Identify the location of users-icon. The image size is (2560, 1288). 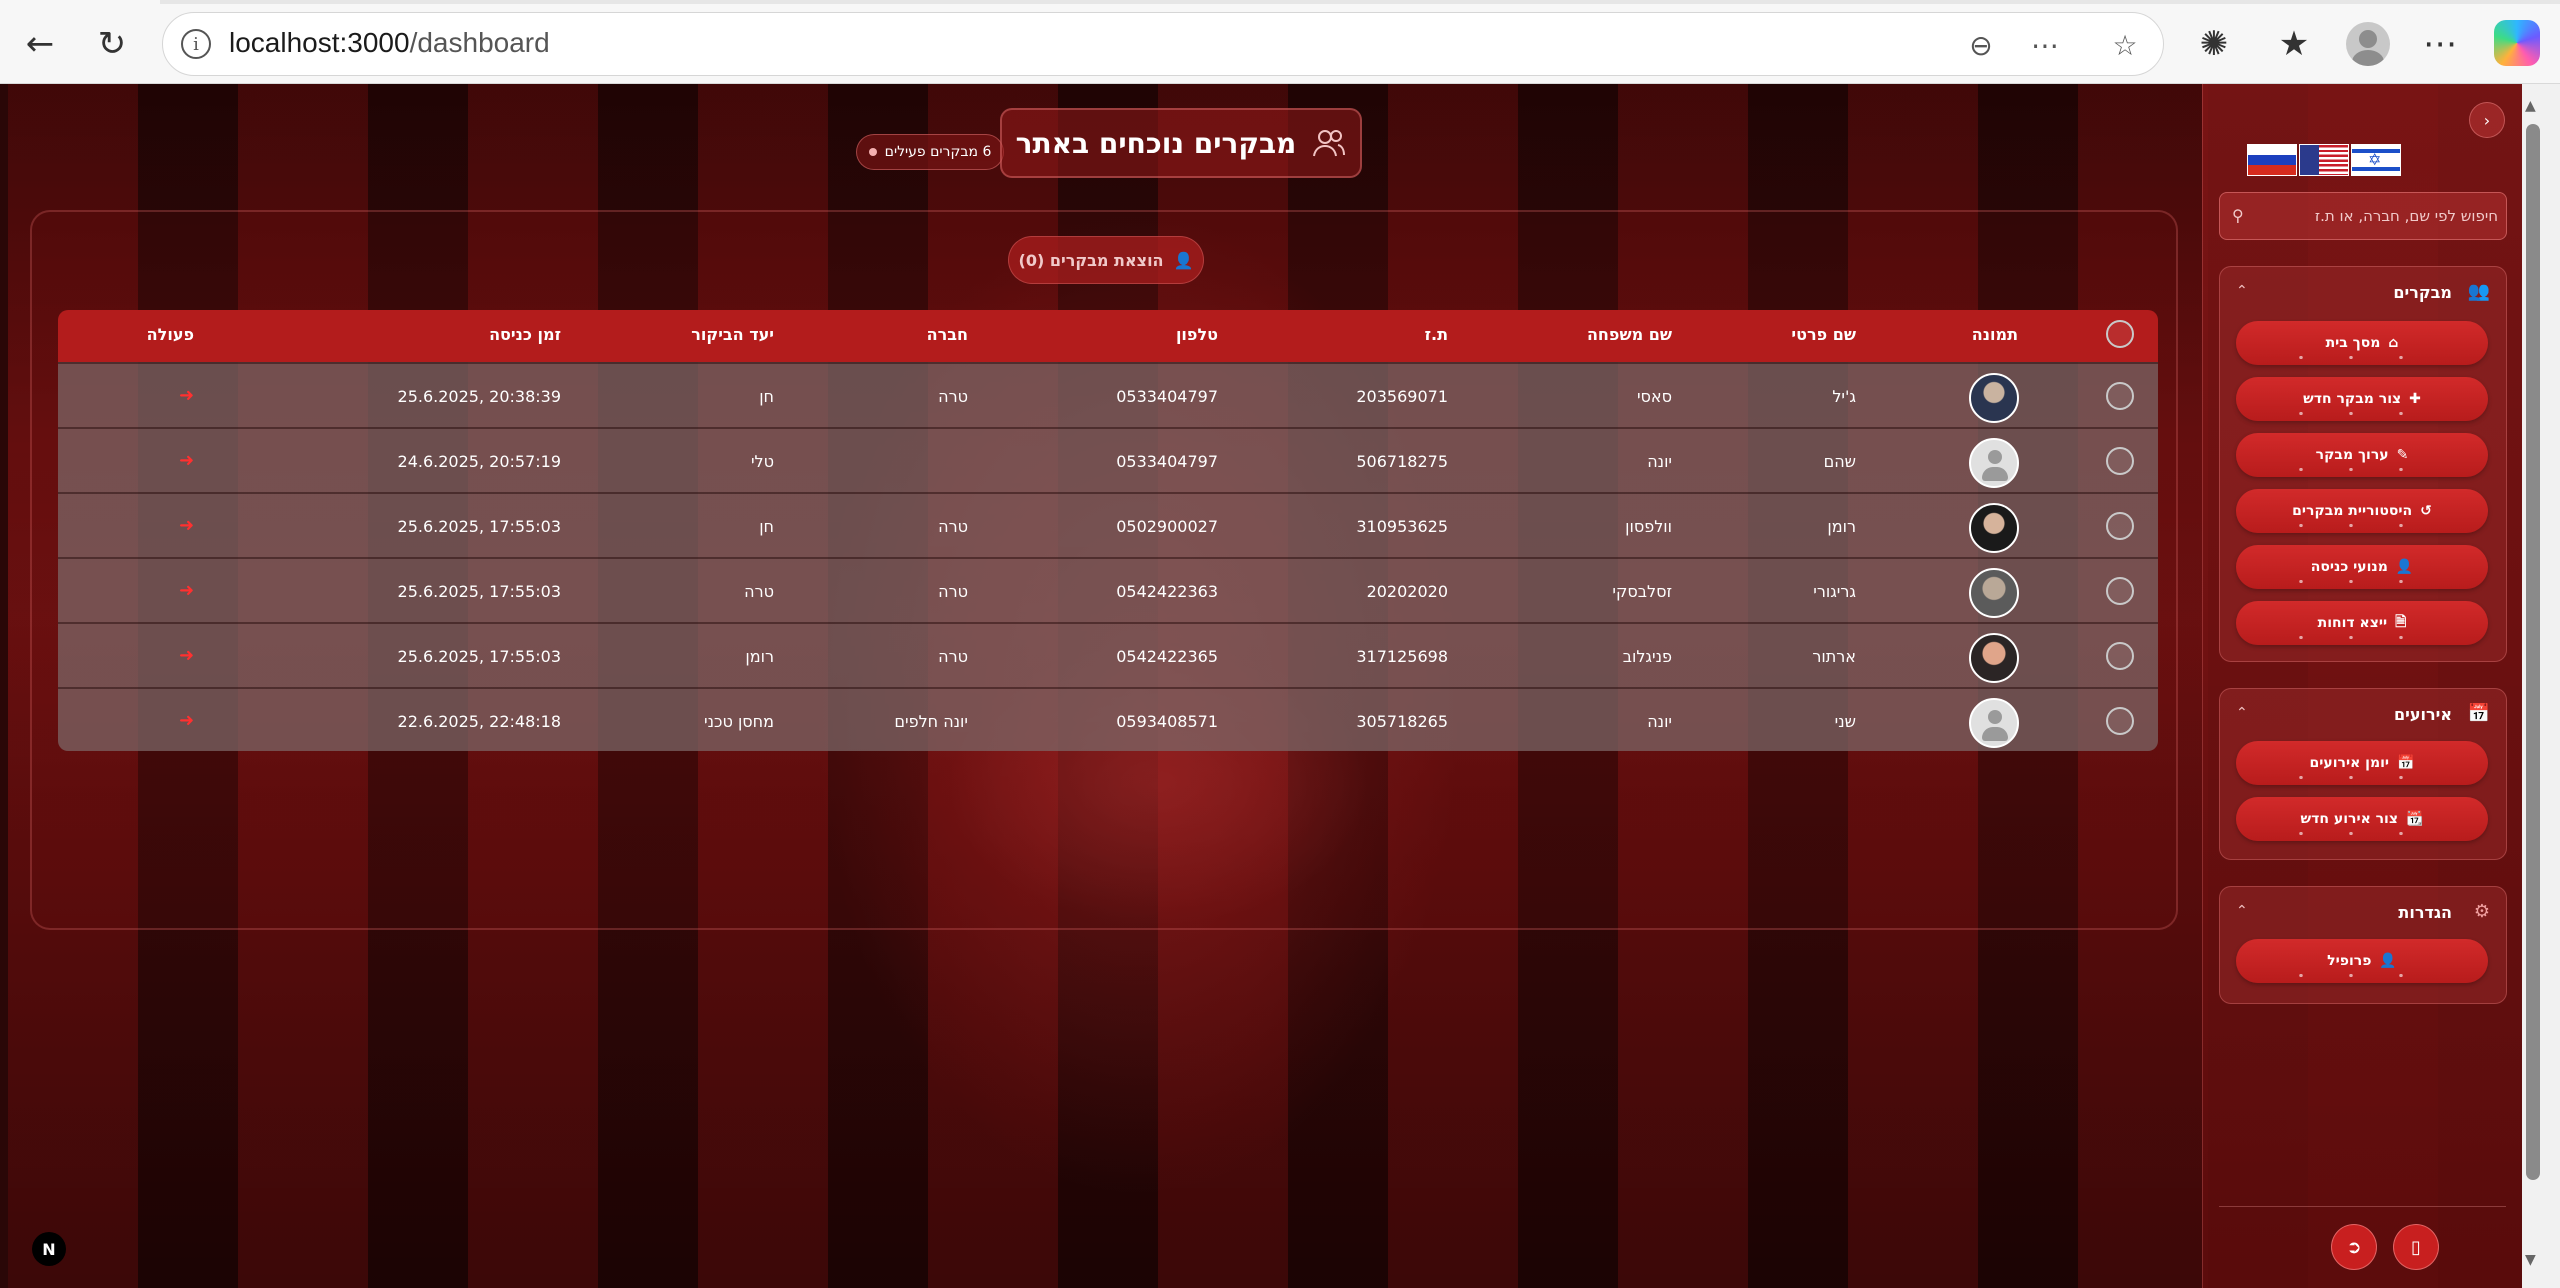
(1329, 143).